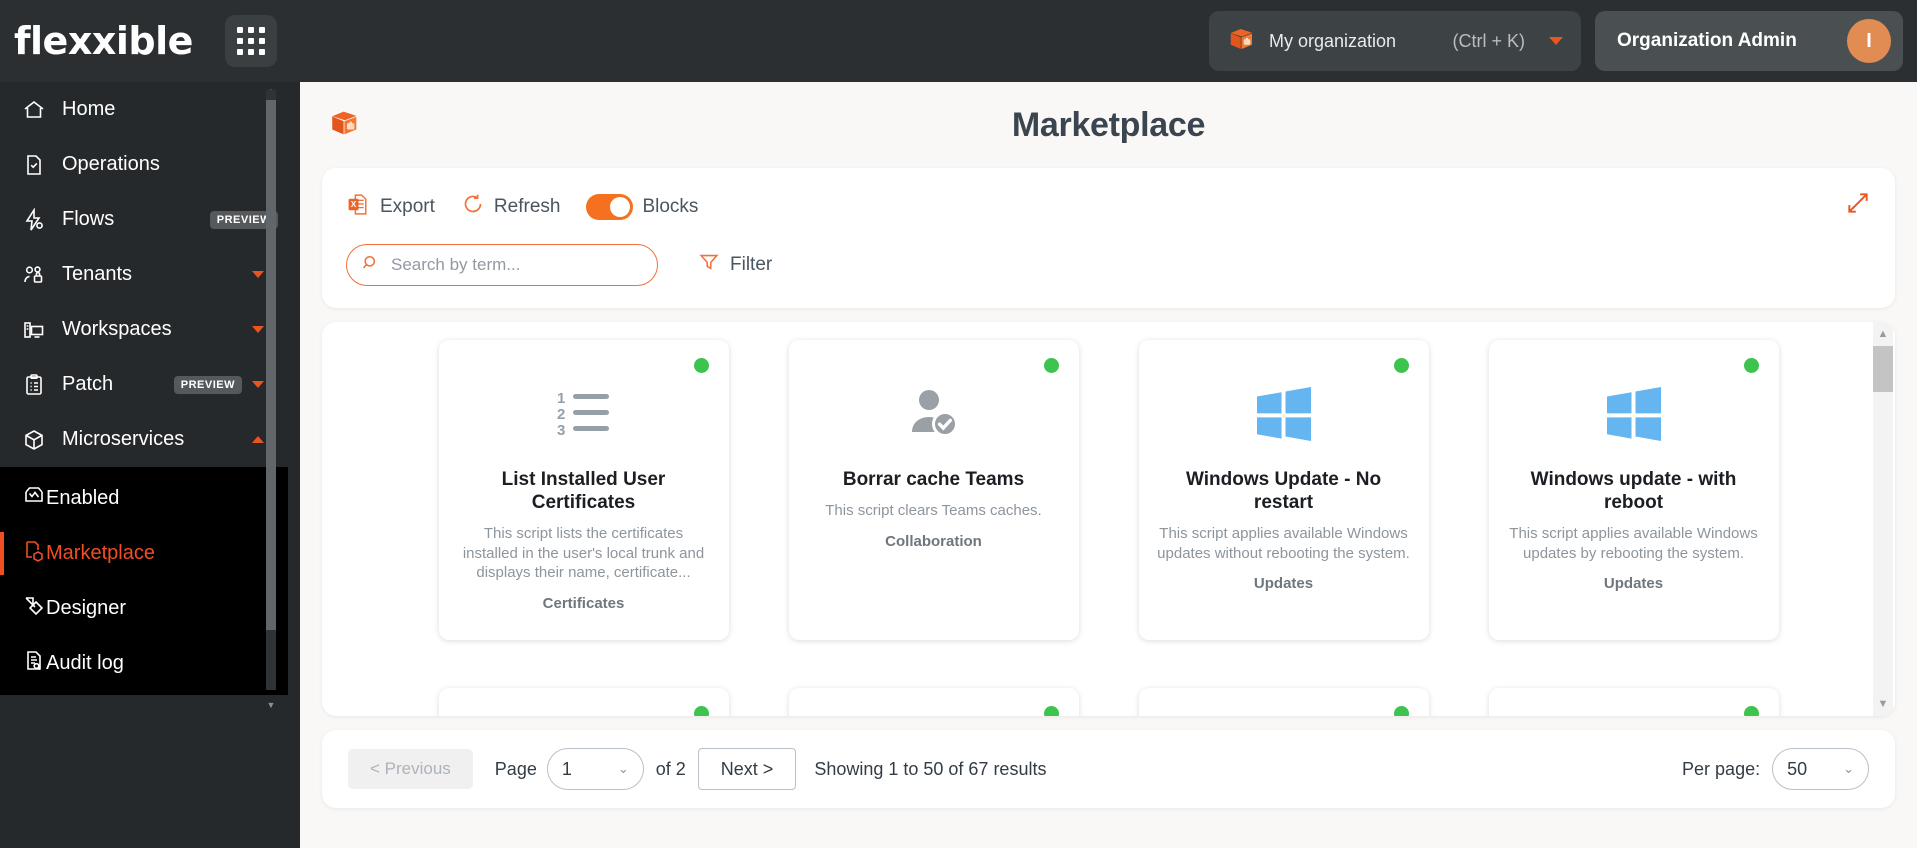 This screenshot has width=1917, height=848. I want to click on sidebar-item-label: Workspaces, so click(117, 329).